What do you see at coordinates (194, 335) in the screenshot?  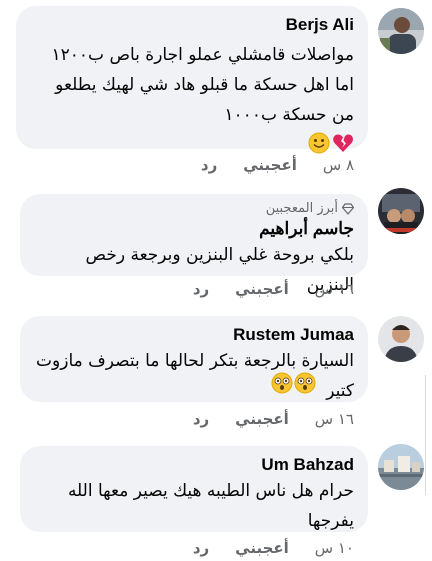 I see `commenter-name: Rustem Jumaa` at bounding box center [194, 335].